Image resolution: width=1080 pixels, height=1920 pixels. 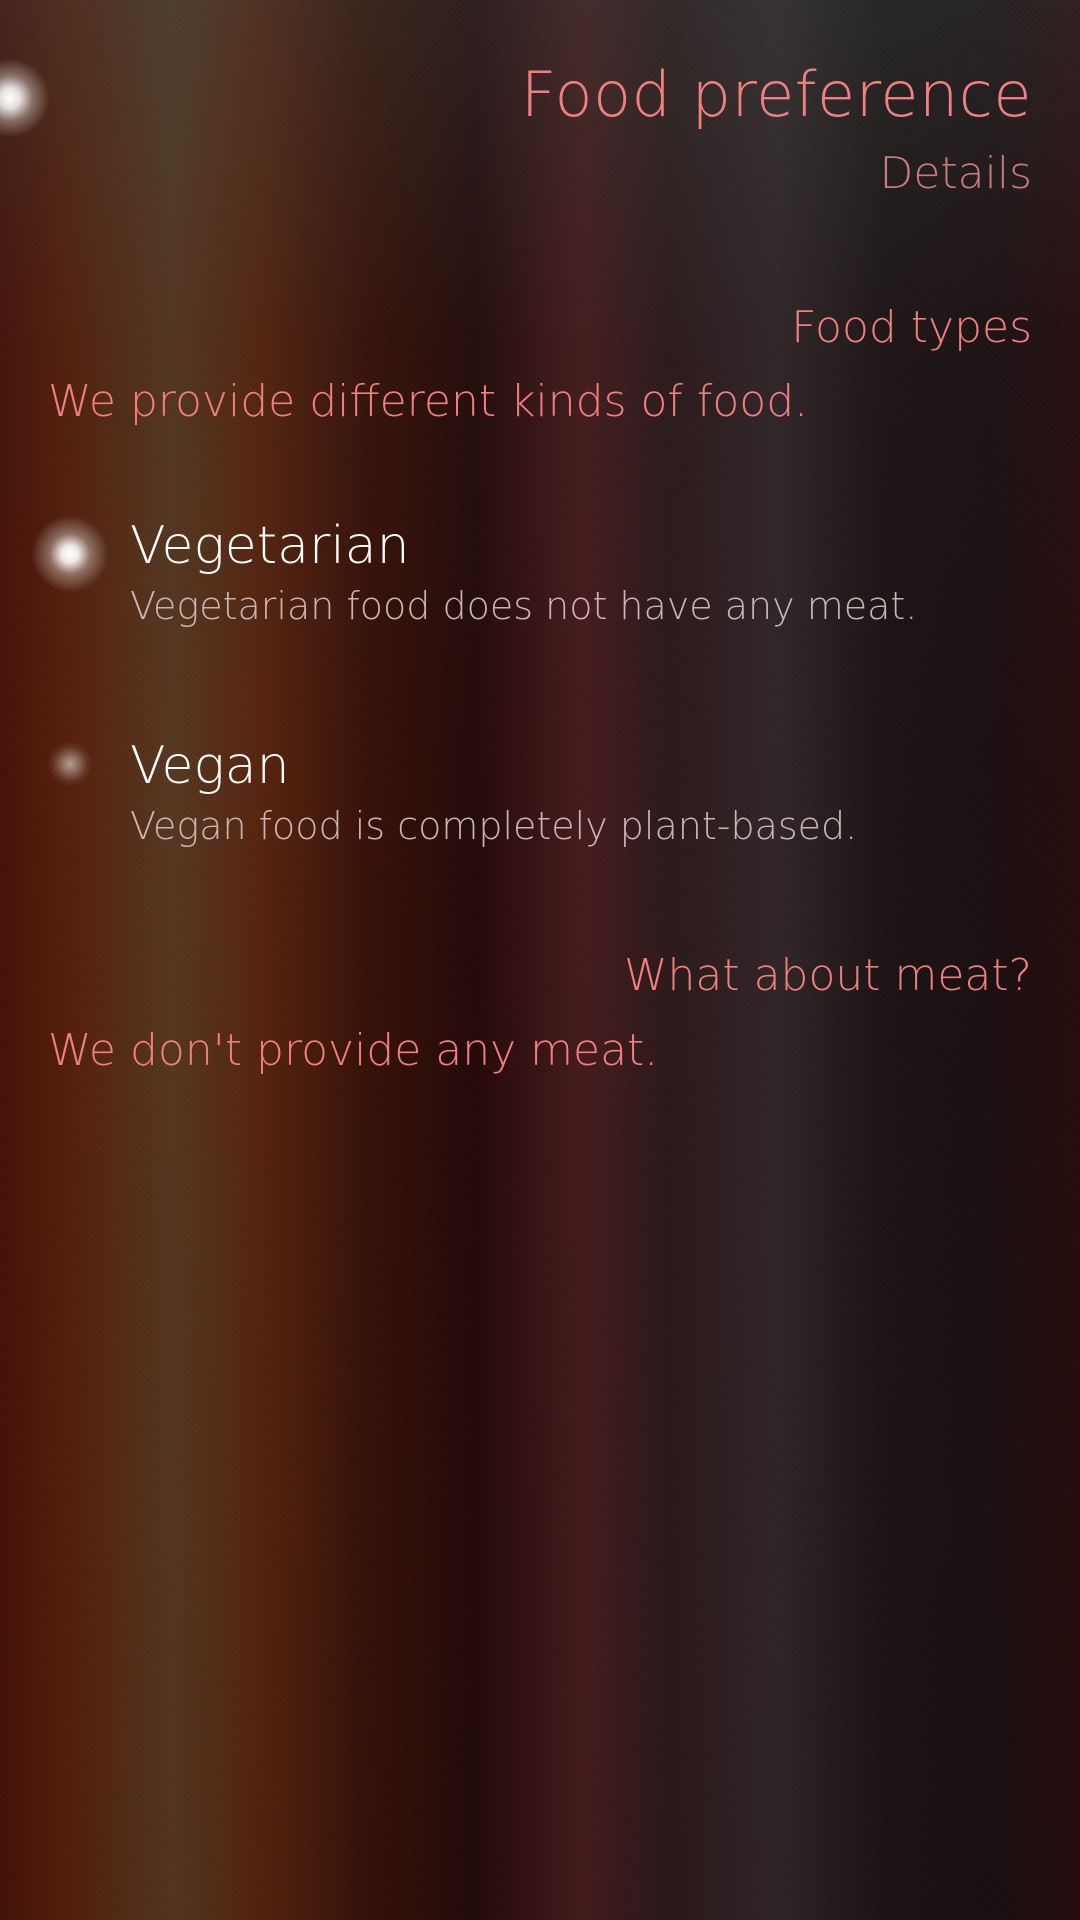 I want to click on option-description: Vegan food is completely plant-based., so click(x=494, y=826).